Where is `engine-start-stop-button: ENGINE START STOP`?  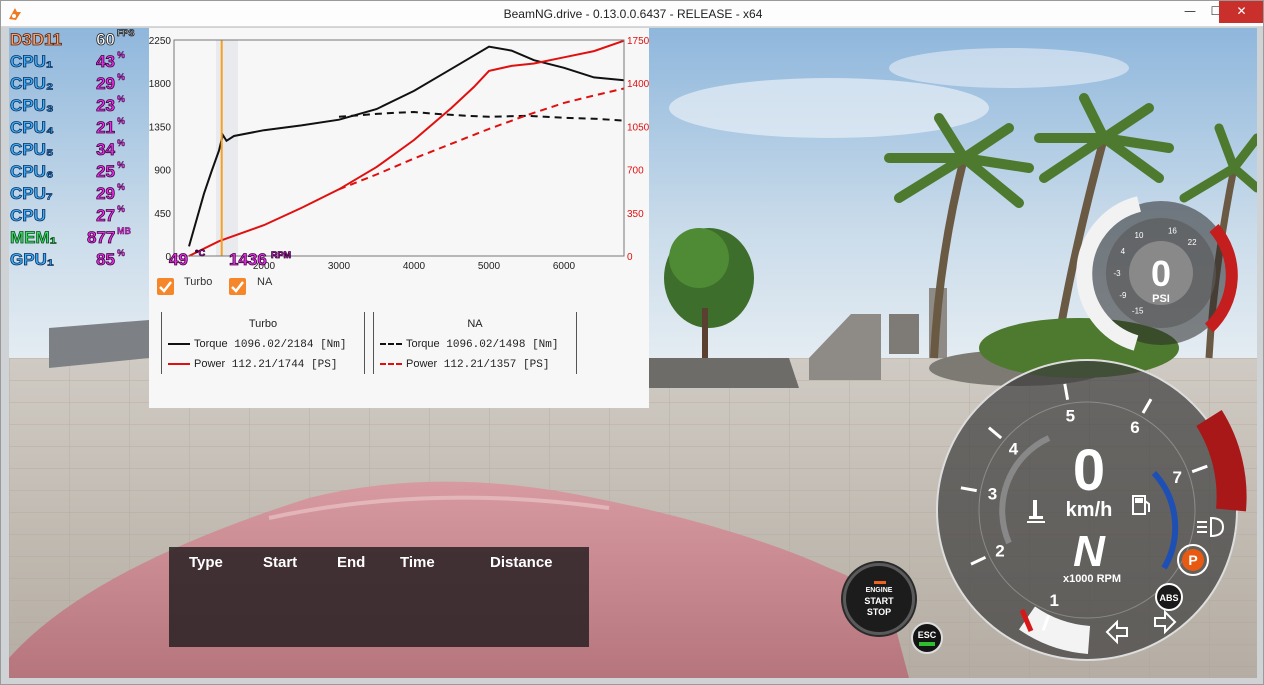
engine-start-stop-button: ENGINE START STOP is located at coordinates (879, 599).